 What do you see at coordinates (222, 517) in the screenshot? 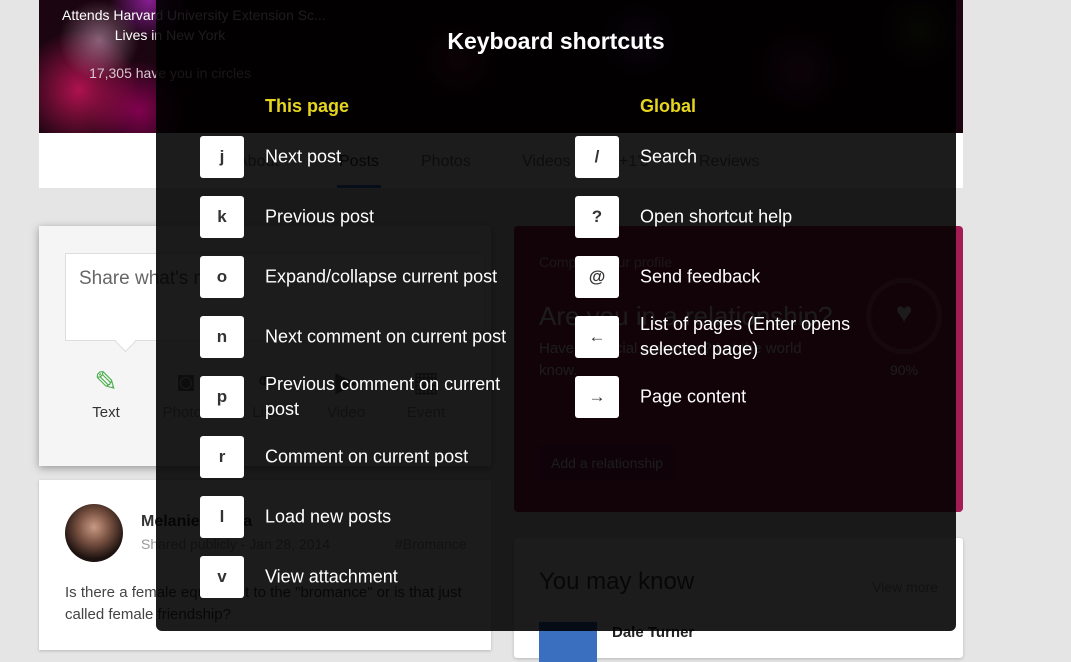
I see `key-cap: l` at bounding box center [222, 517].